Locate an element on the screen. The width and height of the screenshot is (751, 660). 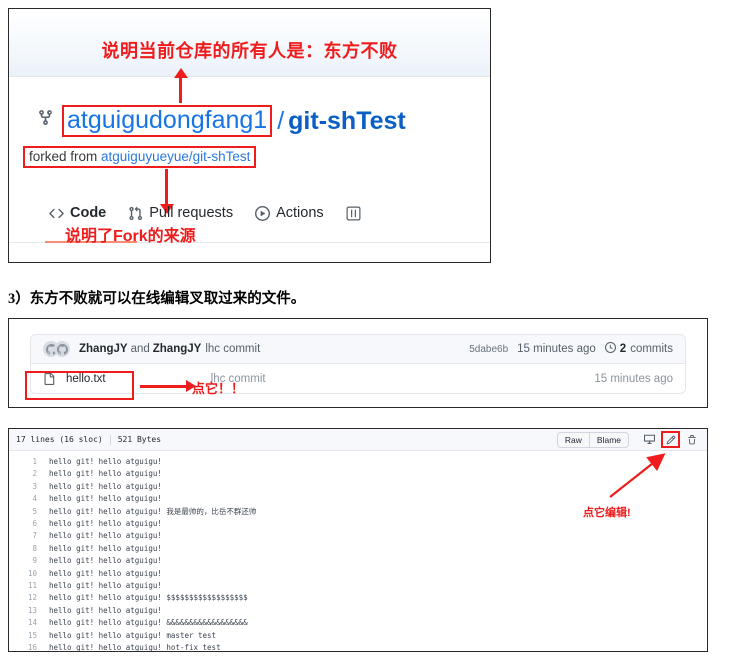
commit-meta: 5dabe6b 15 minutes ago 2 commits is located at coordinates (571, 349).